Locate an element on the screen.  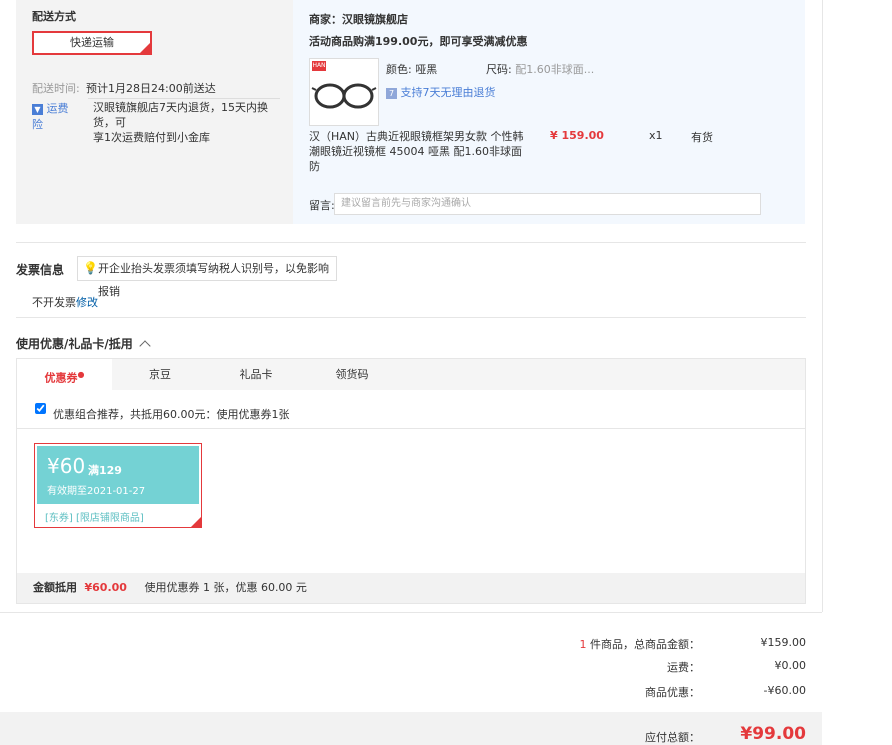
coupon-card: ¥60 满129 有效期至2021-01-27 [东券] [限店铺限商品] is located at coordinates (118, 485).